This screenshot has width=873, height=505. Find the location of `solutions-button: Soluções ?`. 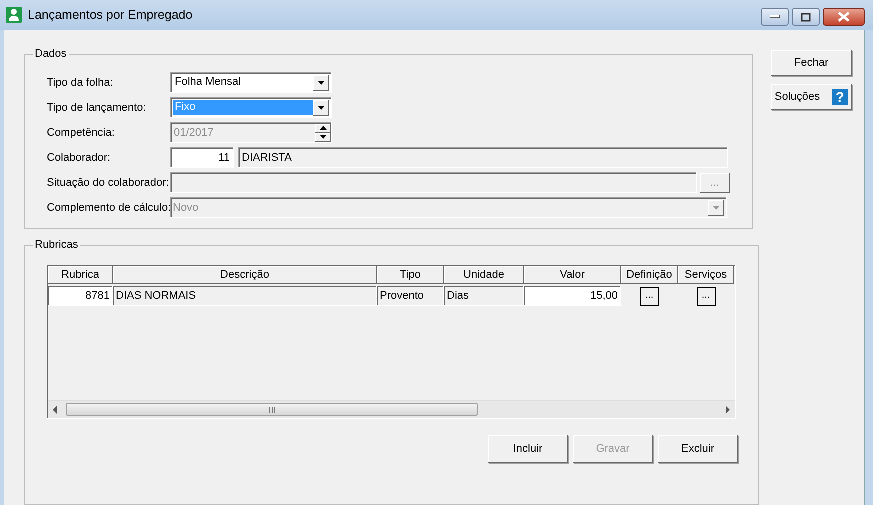

solutions-button: Soluções ? is located at coordinates (811, 97).